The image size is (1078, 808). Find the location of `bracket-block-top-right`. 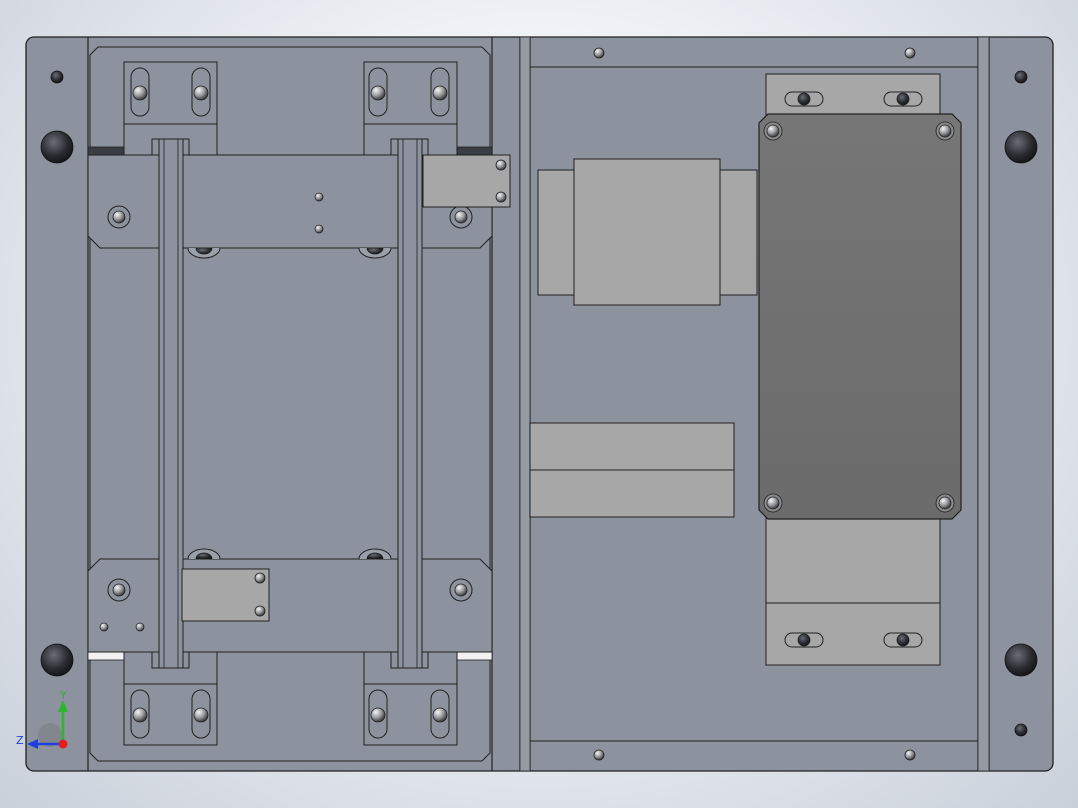

bracket-block-top-right is located at coordinates (466, 181).